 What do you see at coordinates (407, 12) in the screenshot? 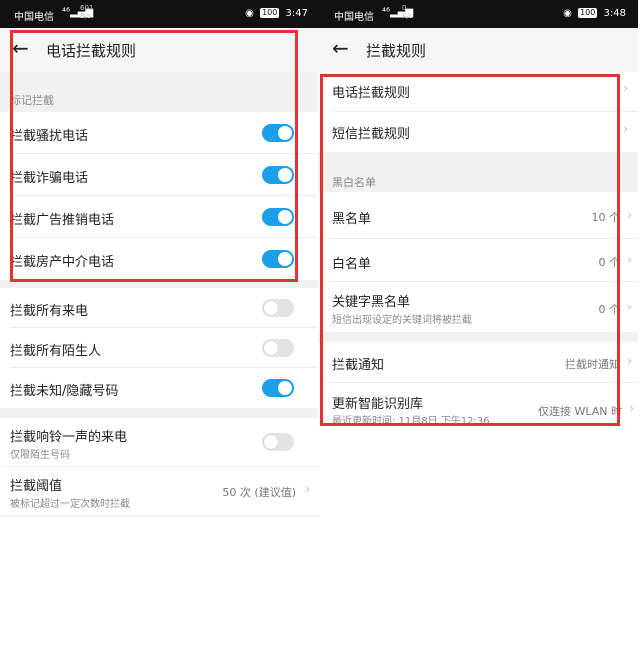
I see `network-speed: 0 K/s` at bounding box center [407, 12].